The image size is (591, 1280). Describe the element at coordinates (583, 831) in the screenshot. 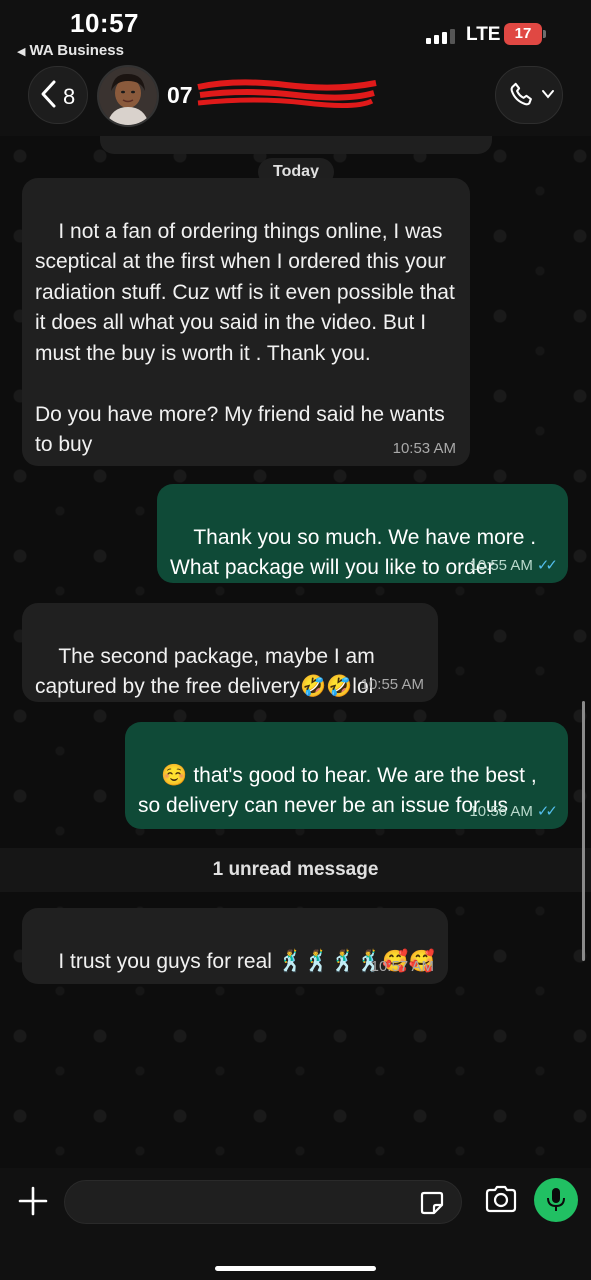

I see `scrollbar` at that location.